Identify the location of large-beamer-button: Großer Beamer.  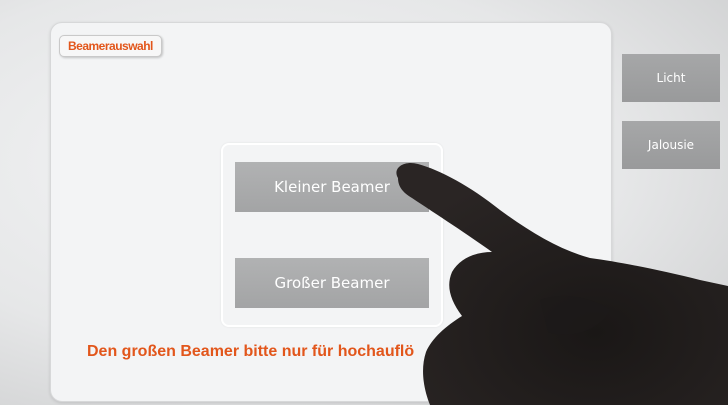
(332, 283).